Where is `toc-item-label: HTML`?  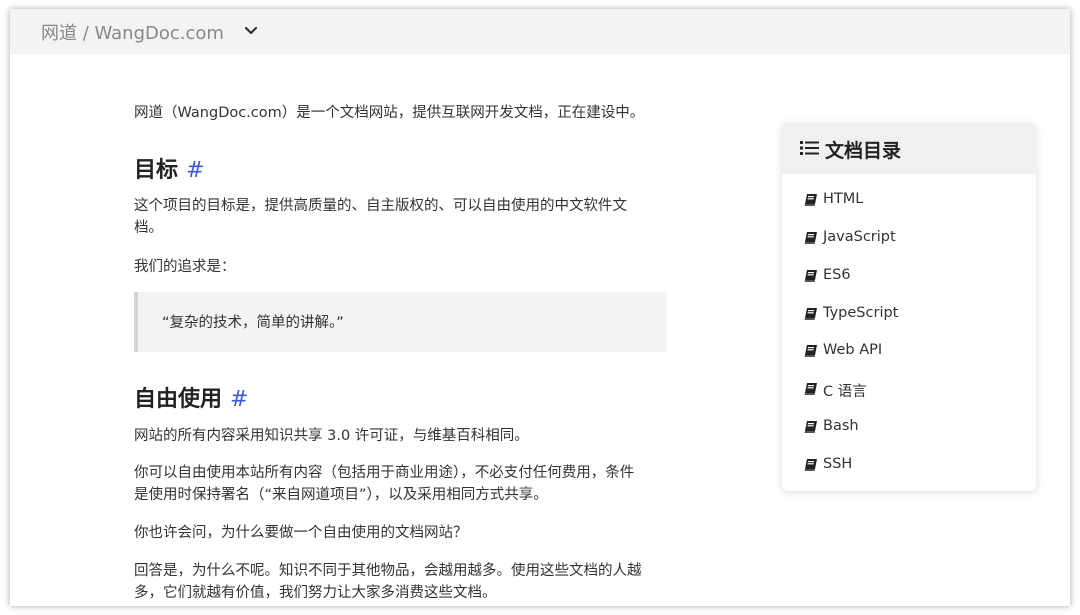
toc-item-label: HTML is located at coordinates (843, 199).